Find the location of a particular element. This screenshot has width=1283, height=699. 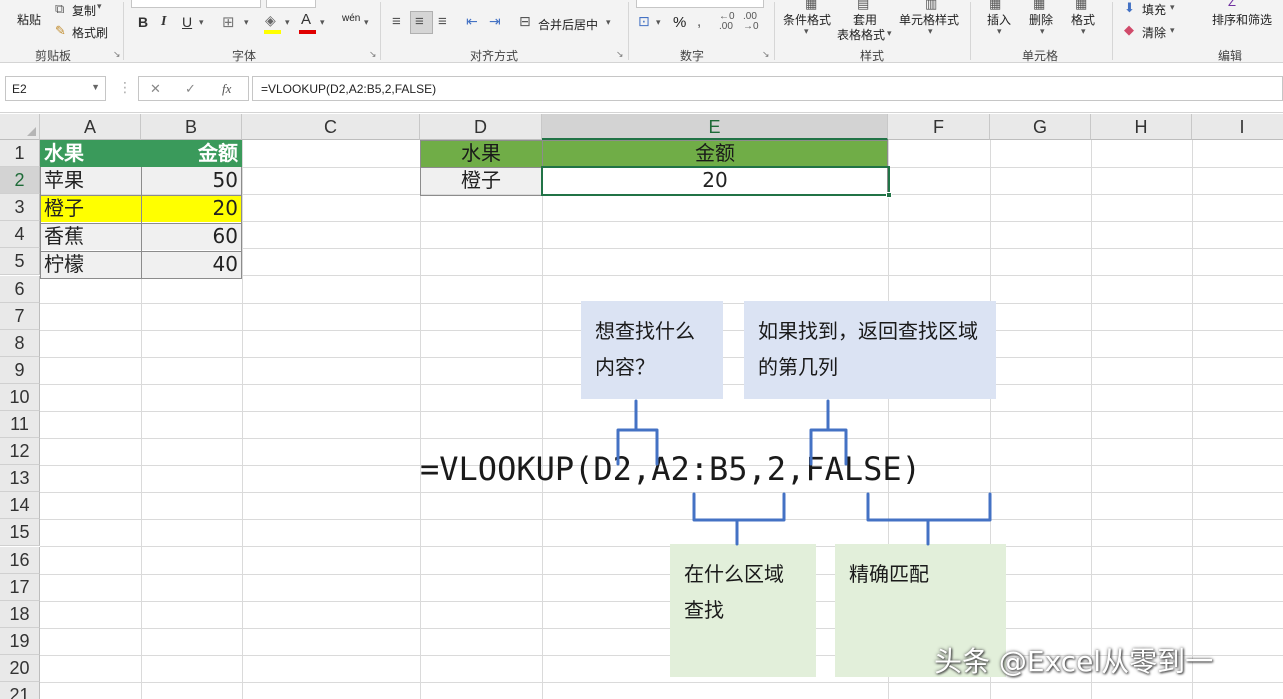

increase-decimal-icon: ←0.00 is located at coordinates (727, 22).